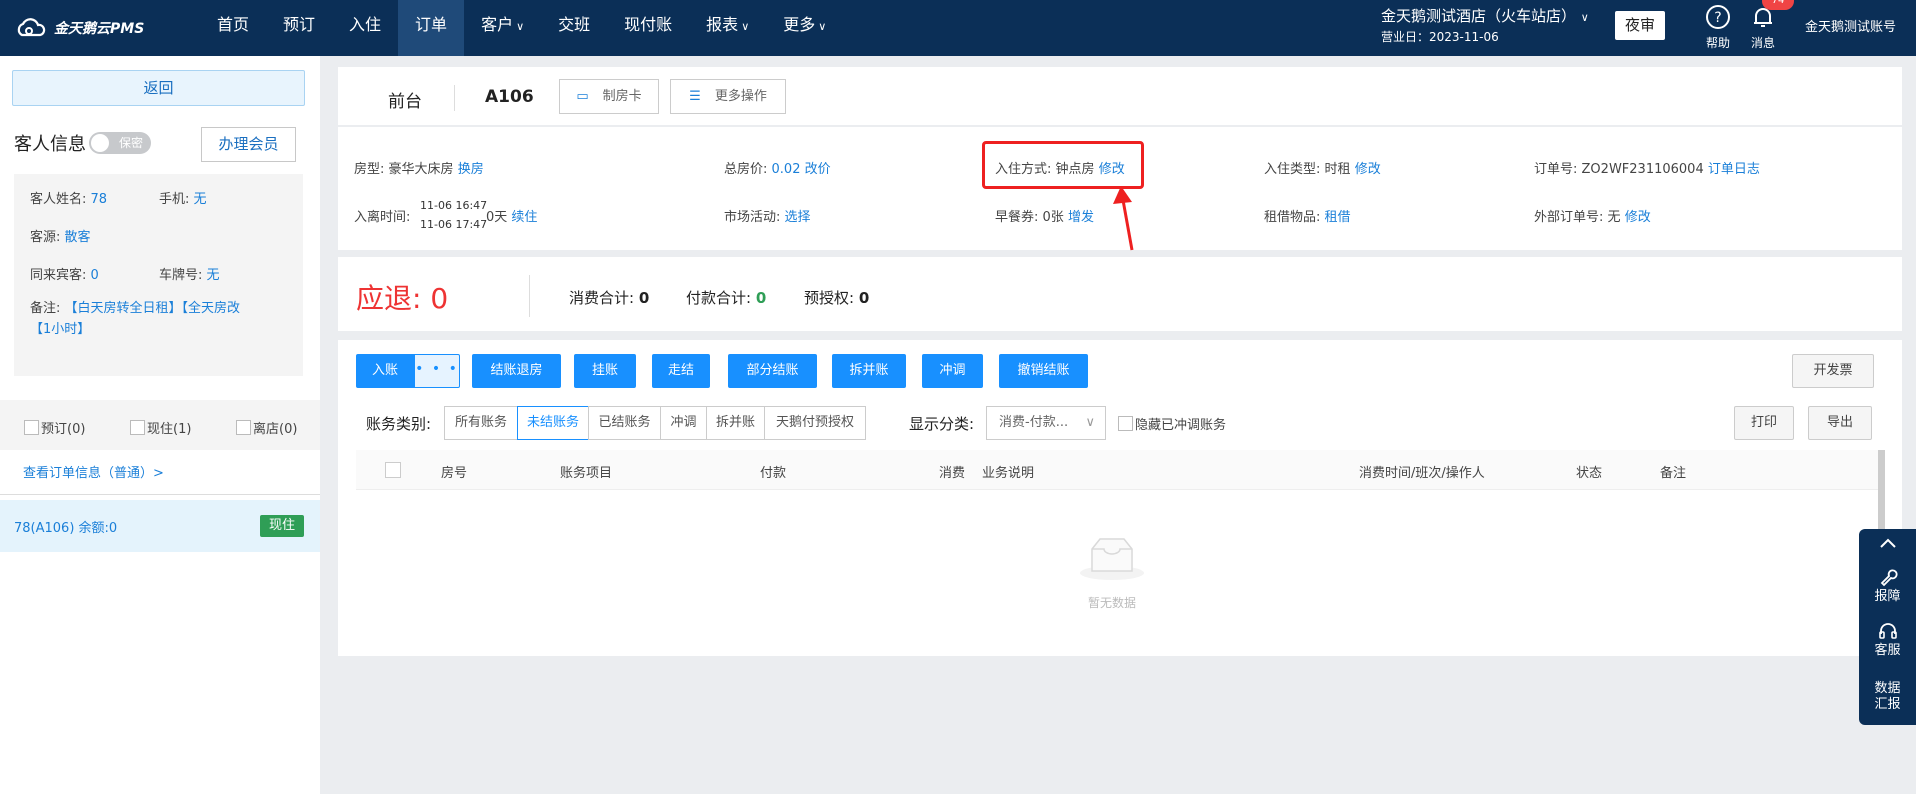 This screenshot has height=794, width=1916. I want to click on toggle-knob, so click(100, 143).